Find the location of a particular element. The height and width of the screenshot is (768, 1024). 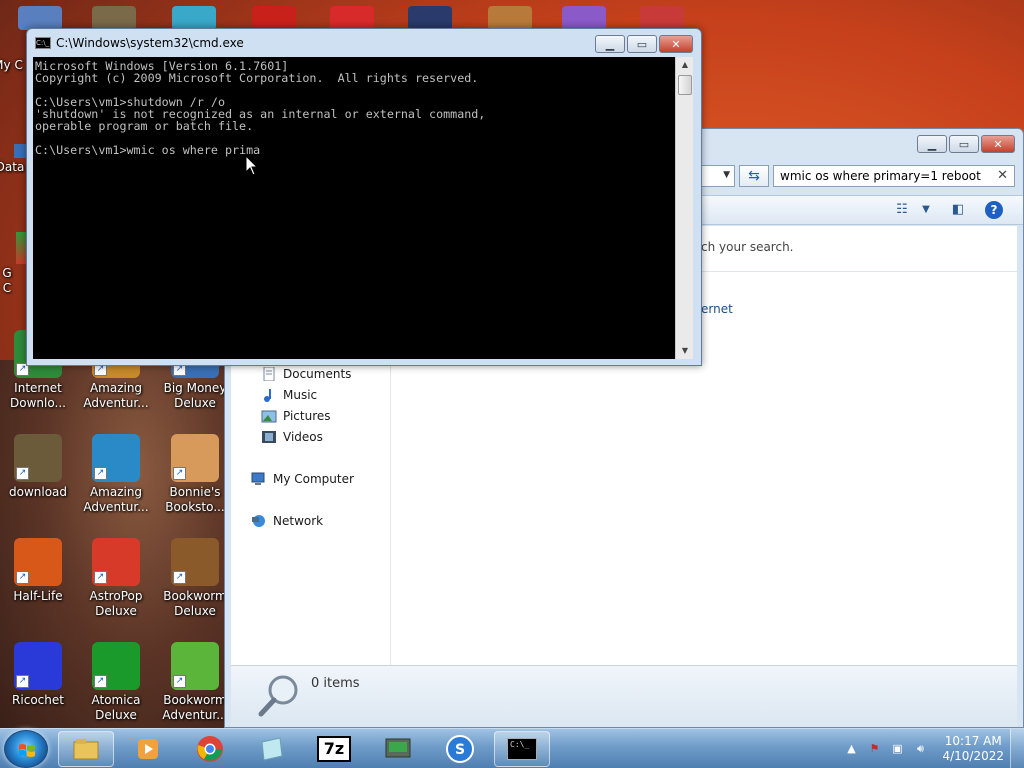

explorer-window-controls: ▁ ▭ ✕ is located at coordinates (965, 144).